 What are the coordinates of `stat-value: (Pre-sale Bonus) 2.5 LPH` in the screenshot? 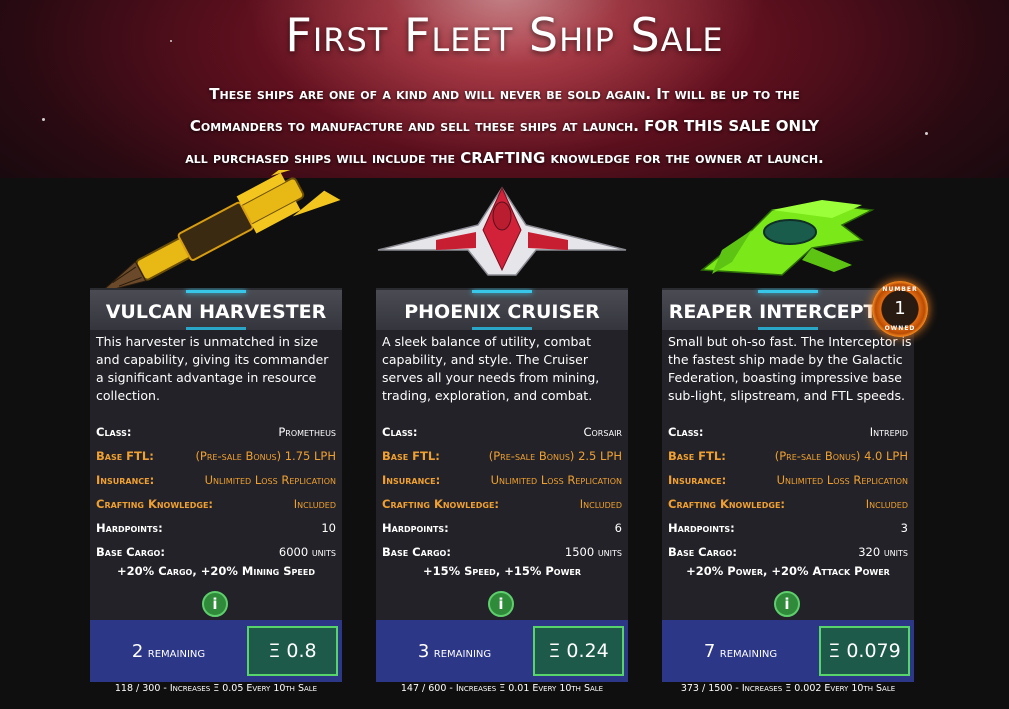 It's located at (555, 456).